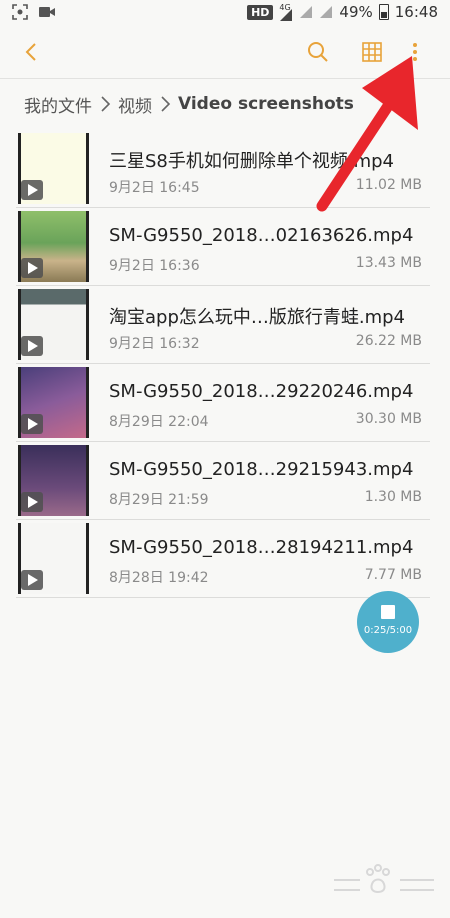 The height and width of the screenshot is (918, 450). What do you see at coordinates (388, 630) in the screenshot?
I see `record-timer: 0:25/5:00` at bounding box center [388, 630].